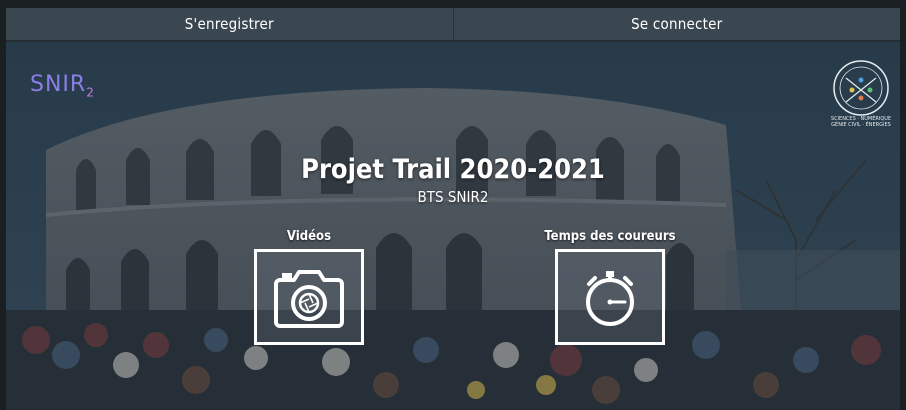  Describe the element at coordinates (676, 24) in the screenshot. I see `login-button: Se connecter` at that location.